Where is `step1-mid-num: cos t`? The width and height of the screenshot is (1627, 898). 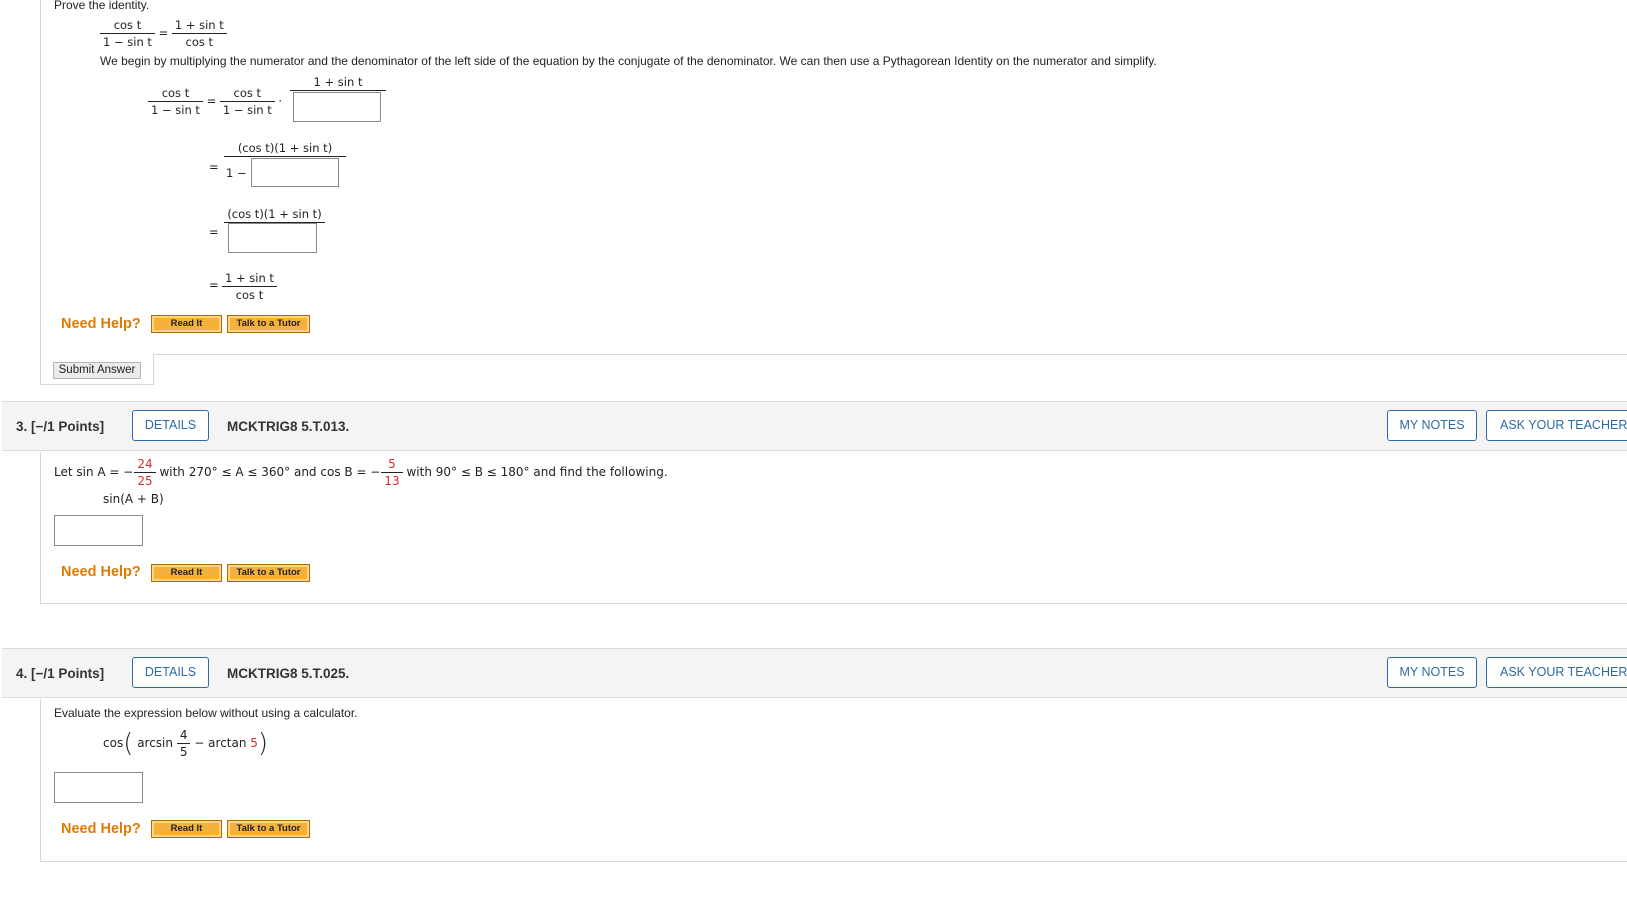 step1-mid-num: cos t is located at coordinates (247, 93).